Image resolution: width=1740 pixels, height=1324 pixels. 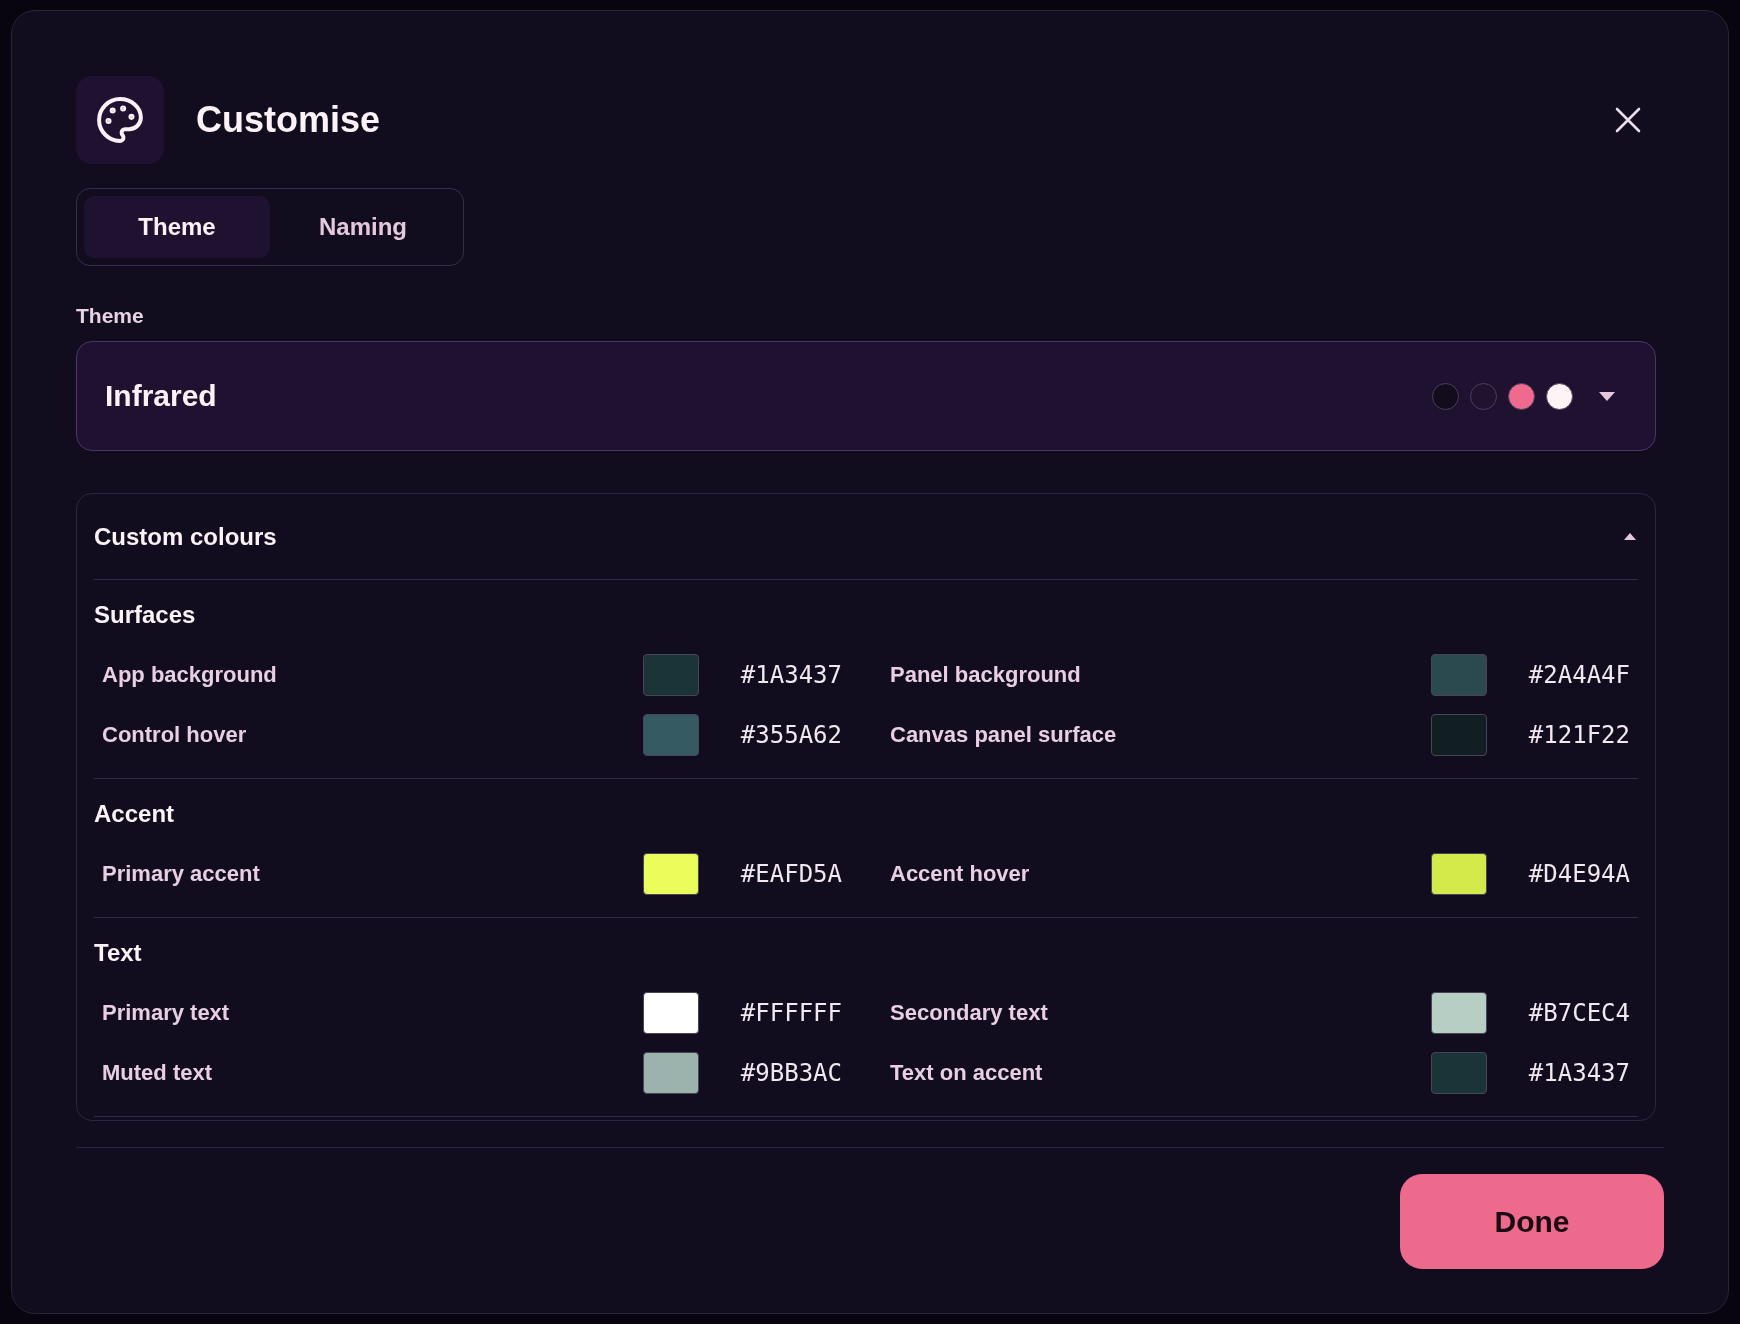 I want to click on group-heading: Surfaces, so click(x=145, y=615).